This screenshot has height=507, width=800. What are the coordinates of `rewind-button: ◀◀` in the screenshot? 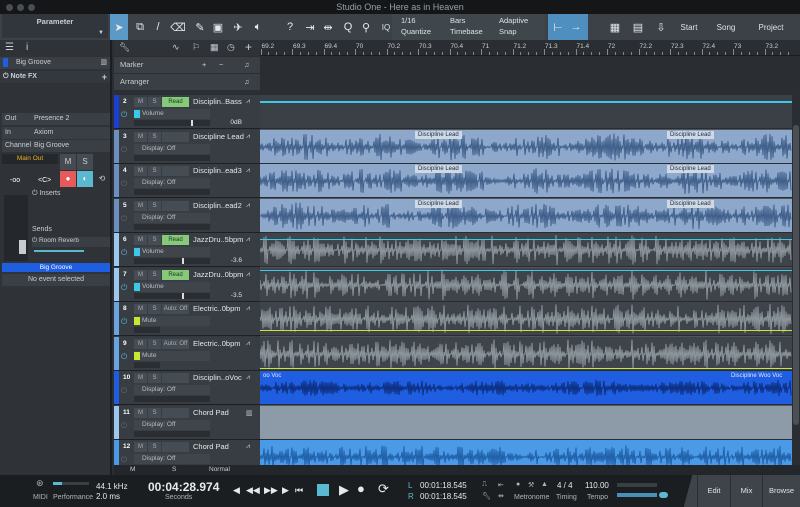 It's located at (253, 490).